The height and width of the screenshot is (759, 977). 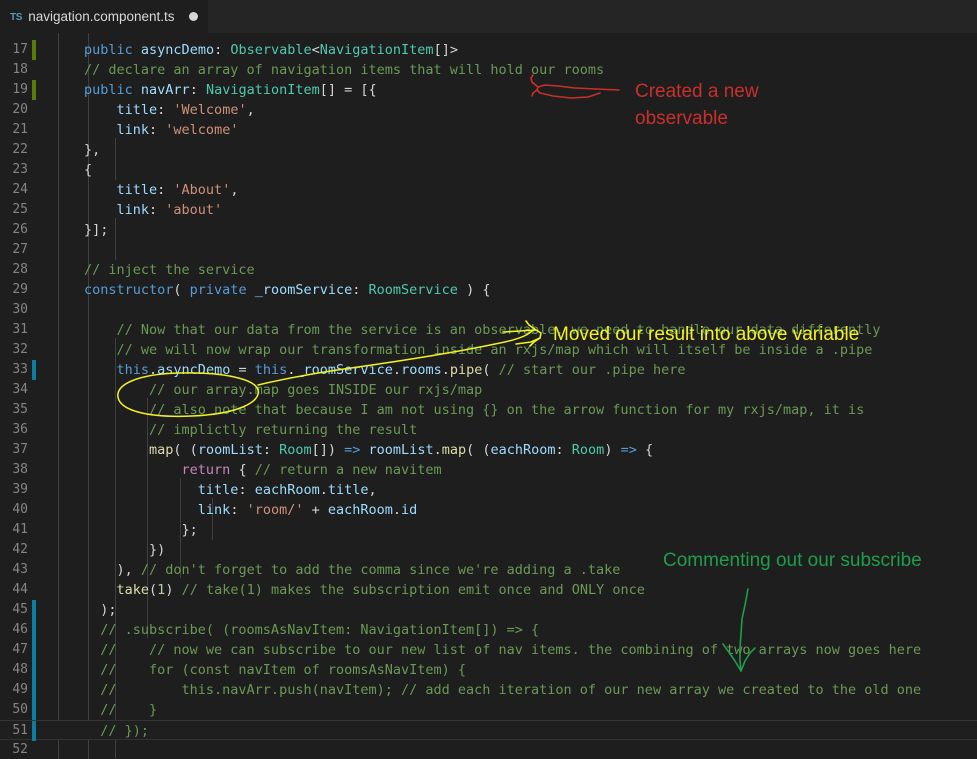 I want to click on code-text: {, so click(x=88, y=170).